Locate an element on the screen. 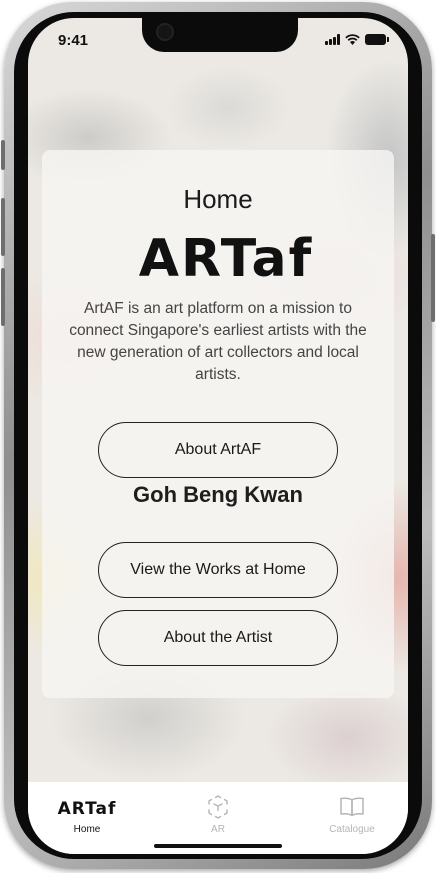 The height and width of the screenshot is (873, 436). tab-ar: AR is located at coordinates (218, 817).